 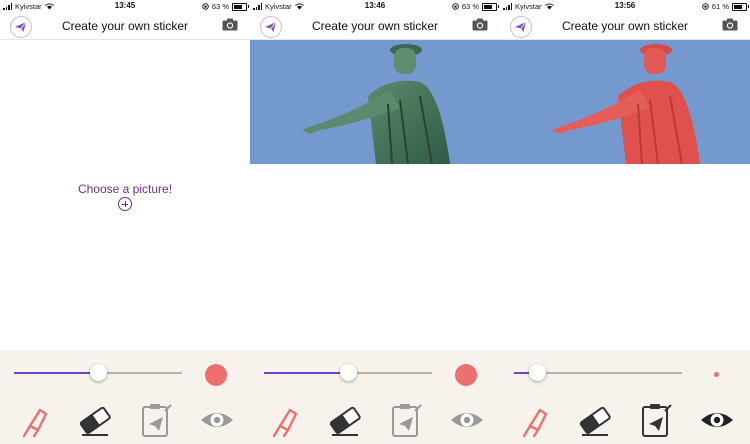 What do you see at coordinates (720, 6) in the screenshot?
I see `battery-percent: 61 %` at bounding box center [720, 6].